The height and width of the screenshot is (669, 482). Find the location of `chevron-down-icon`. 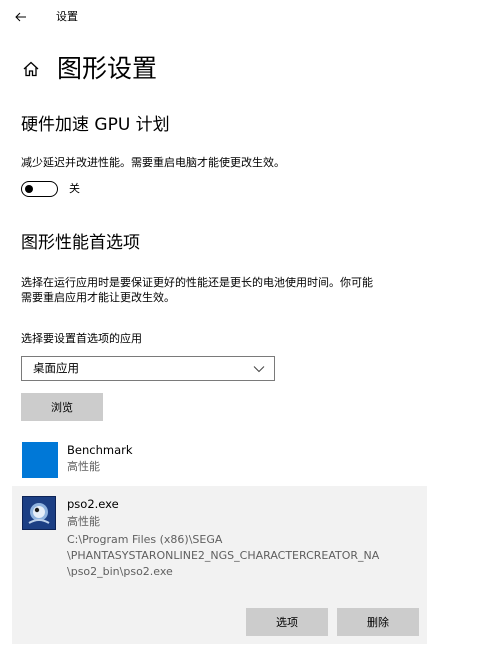

chevron-down-icon is located at coordinates (259, 369).